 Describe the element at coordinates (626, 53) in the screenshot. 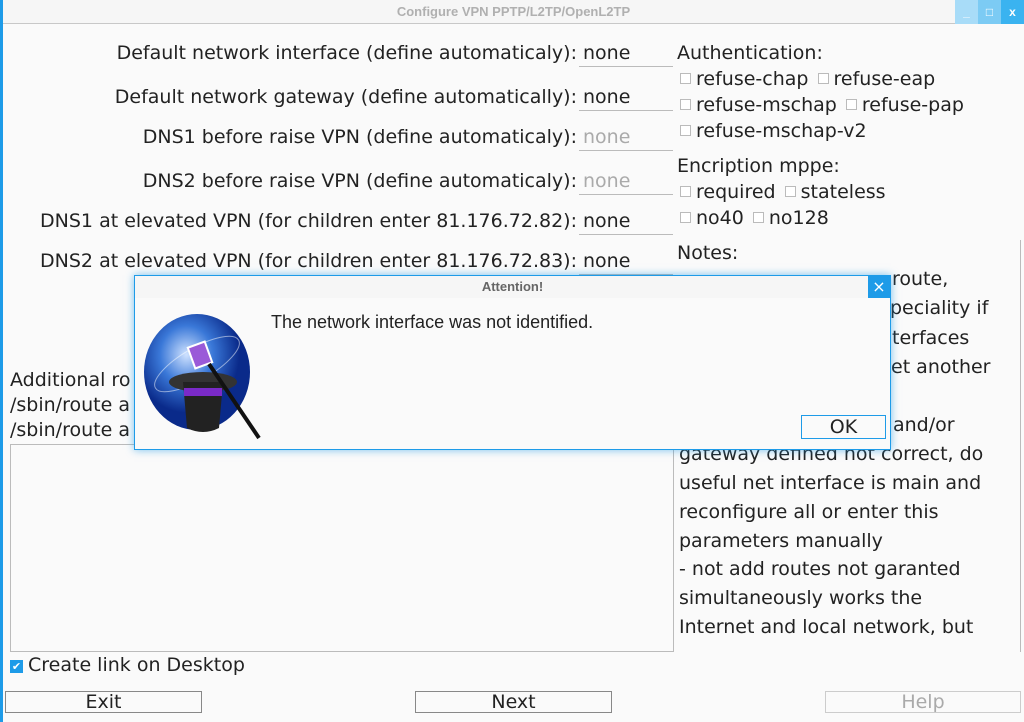

I see `default-interface-input: none` at that location.